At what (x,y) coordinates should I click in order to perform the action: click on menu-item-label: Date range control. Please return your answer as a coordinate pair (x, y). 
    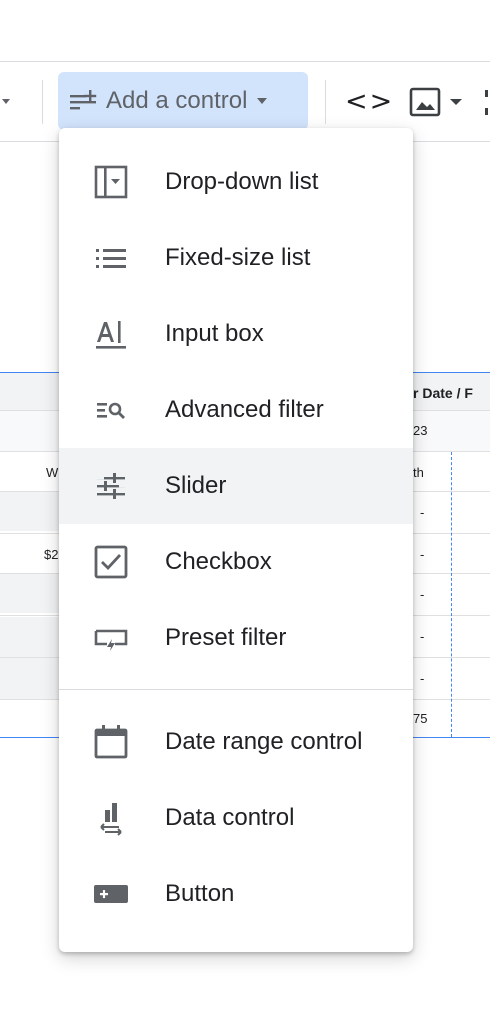
    Looking at the image, I should click on (264, 741).